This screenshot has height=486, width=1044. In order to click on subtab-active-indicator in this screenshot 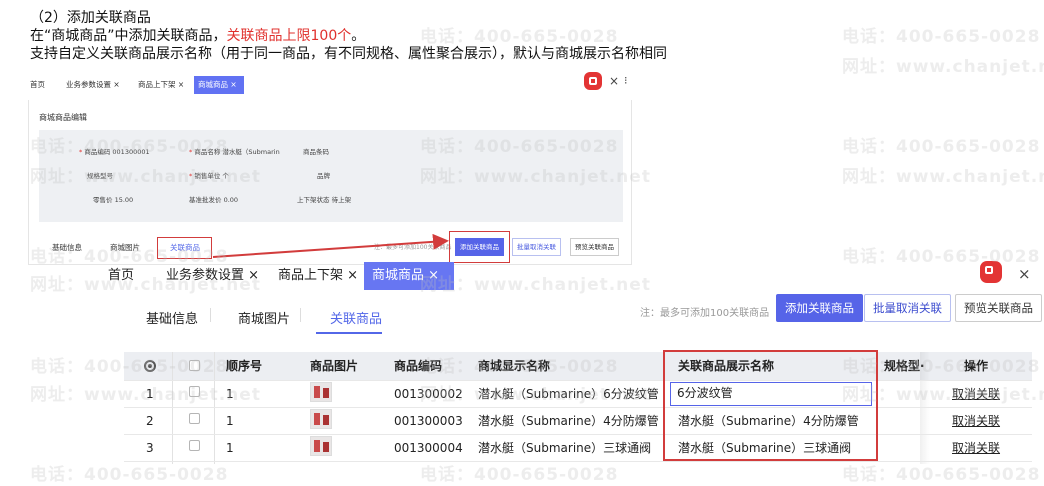, I will do `click(349, 333)`.